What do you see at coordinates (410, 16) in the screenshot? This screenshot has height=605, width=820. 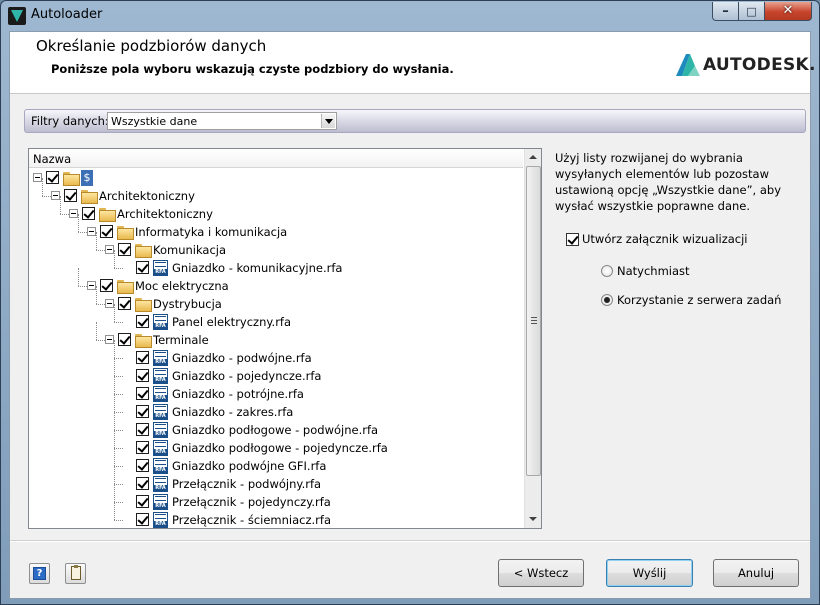 I see `title-bar: Autoloader – □ ✕` at bounding box center [410, 16].